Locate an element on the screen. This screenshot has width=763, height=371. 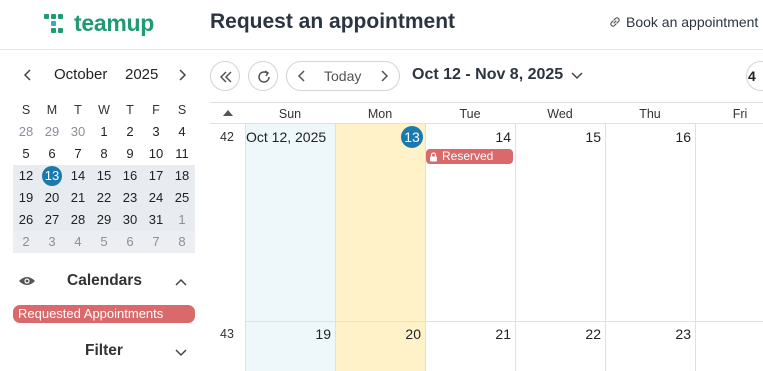
date-range-selector: Oct 12 - Nov 8, 2025 is located at coordinates (498, 75).